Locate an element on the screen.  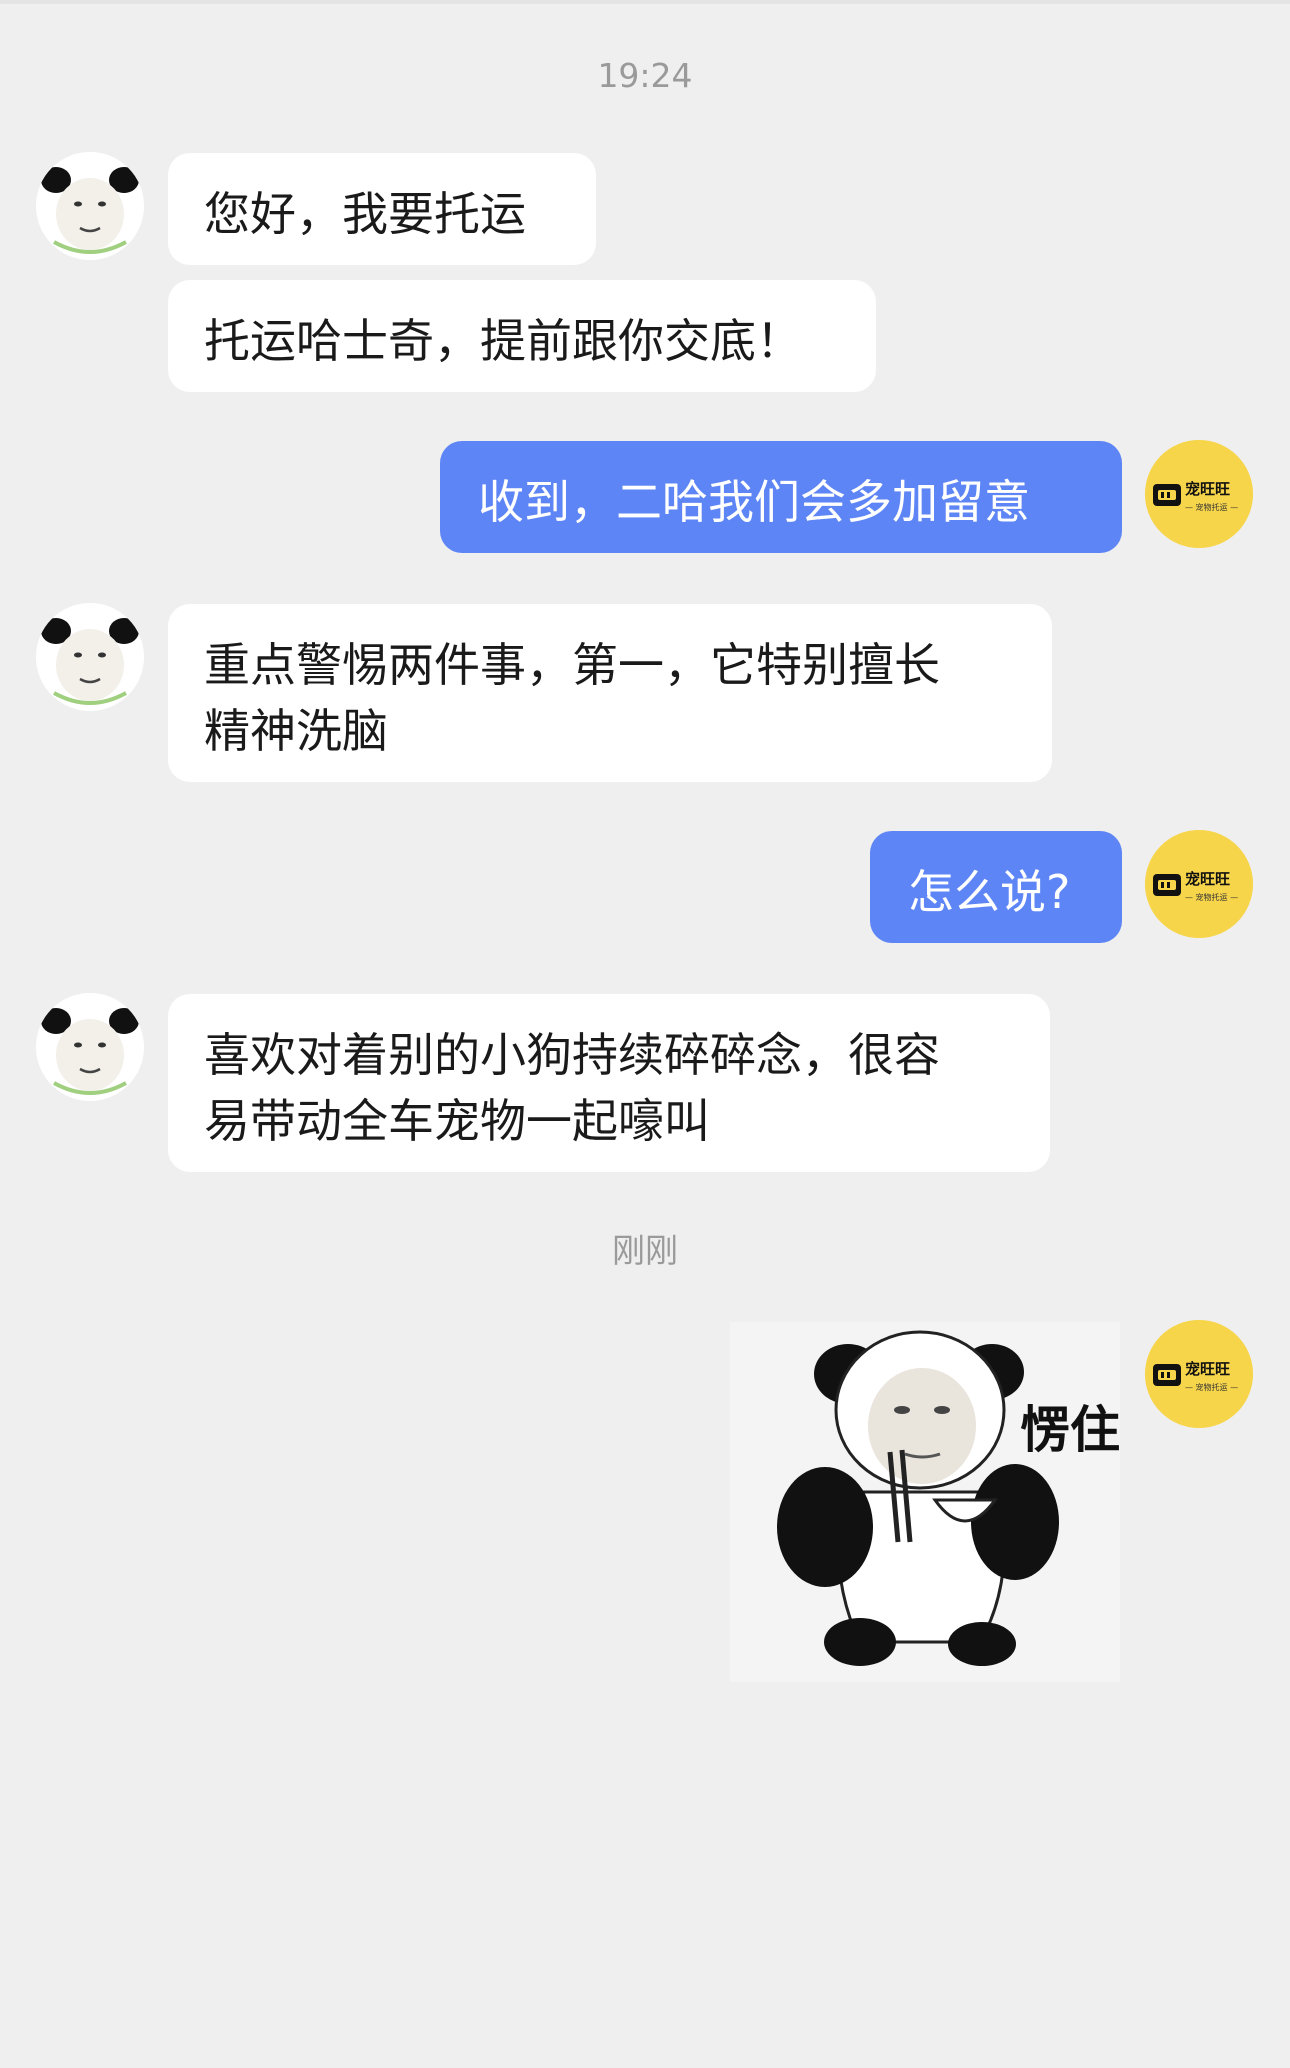
incoming-message-bubble: 重点警惕两件事，第一，它特别擅长 精神洗脑 is located at coordinates (610, 693).